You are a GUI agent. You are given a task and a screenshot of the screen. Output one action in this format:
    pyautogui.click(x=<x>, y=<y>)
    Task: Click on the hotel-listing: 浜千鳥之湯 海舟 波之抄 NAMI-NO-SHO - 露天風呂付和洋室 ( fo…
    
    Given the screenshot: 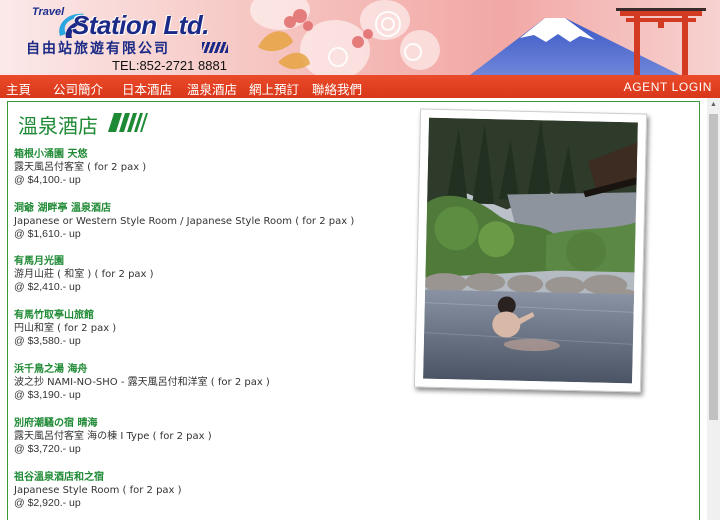 What is the action you would take?
    pyautogui.click(x=142, y=383)
    